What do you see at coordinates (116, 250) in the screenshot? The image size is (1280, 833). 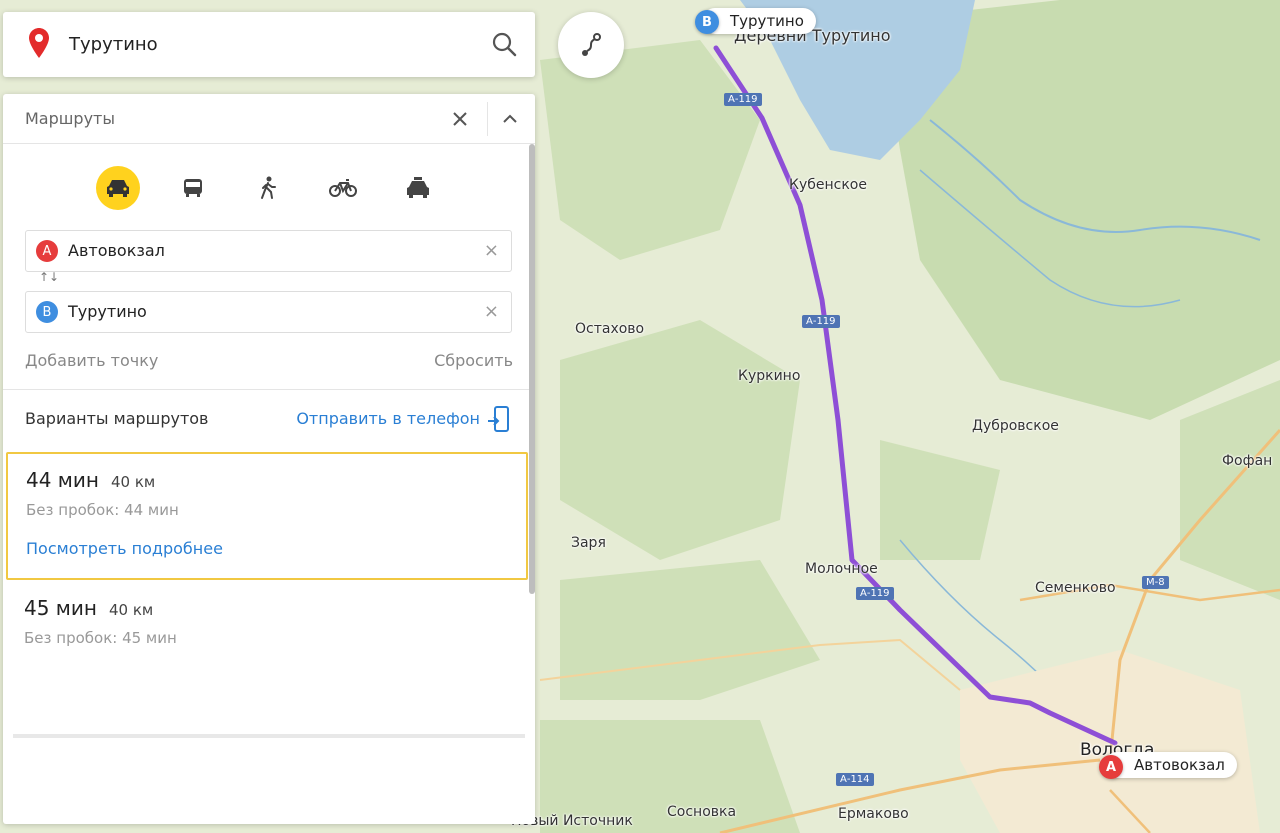 I see `from-value: Автовокзал` at bounding box center [116, 250].